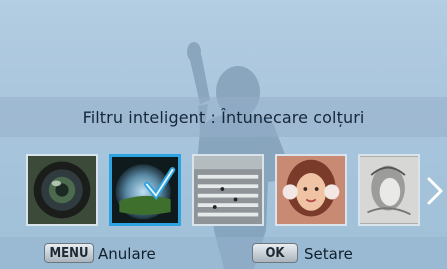 The height and width of the screenshot is (269, 447). I want to click on vignette-filter-icon, so click(145, 190).